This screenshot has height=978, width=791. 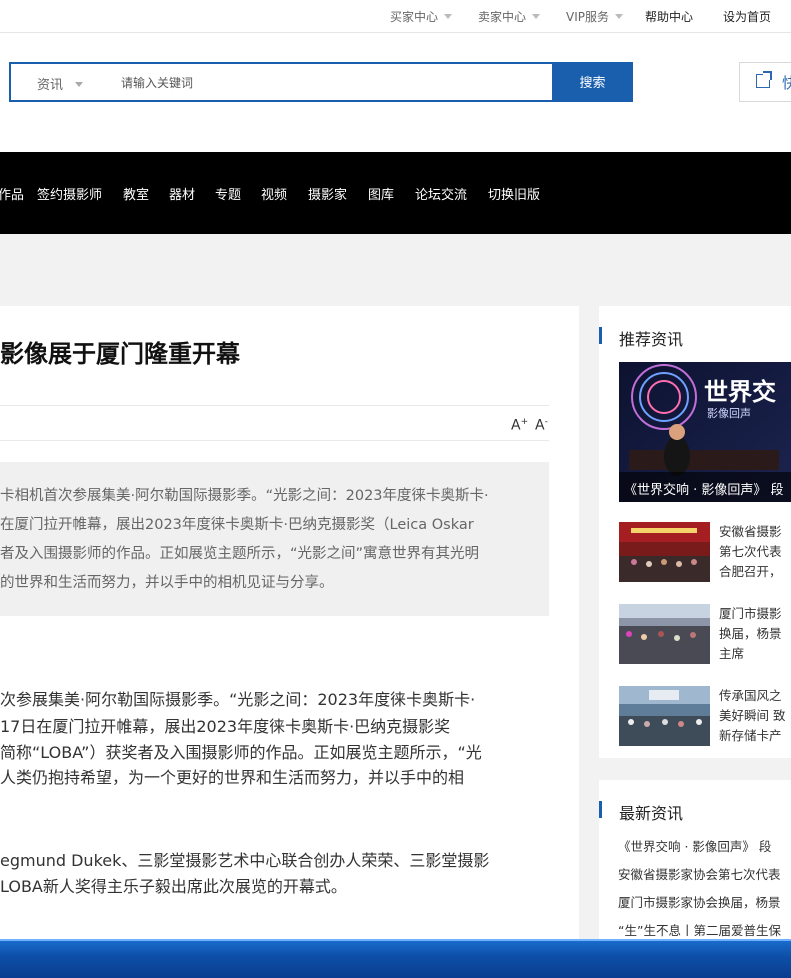 What do you see at coordinates (232, 777) in the screenshot?
I see `body-line: 人类仍抱持希望，为一个更好的世界和生活而努力，并以手中的相` at bounding box center [232, 777].